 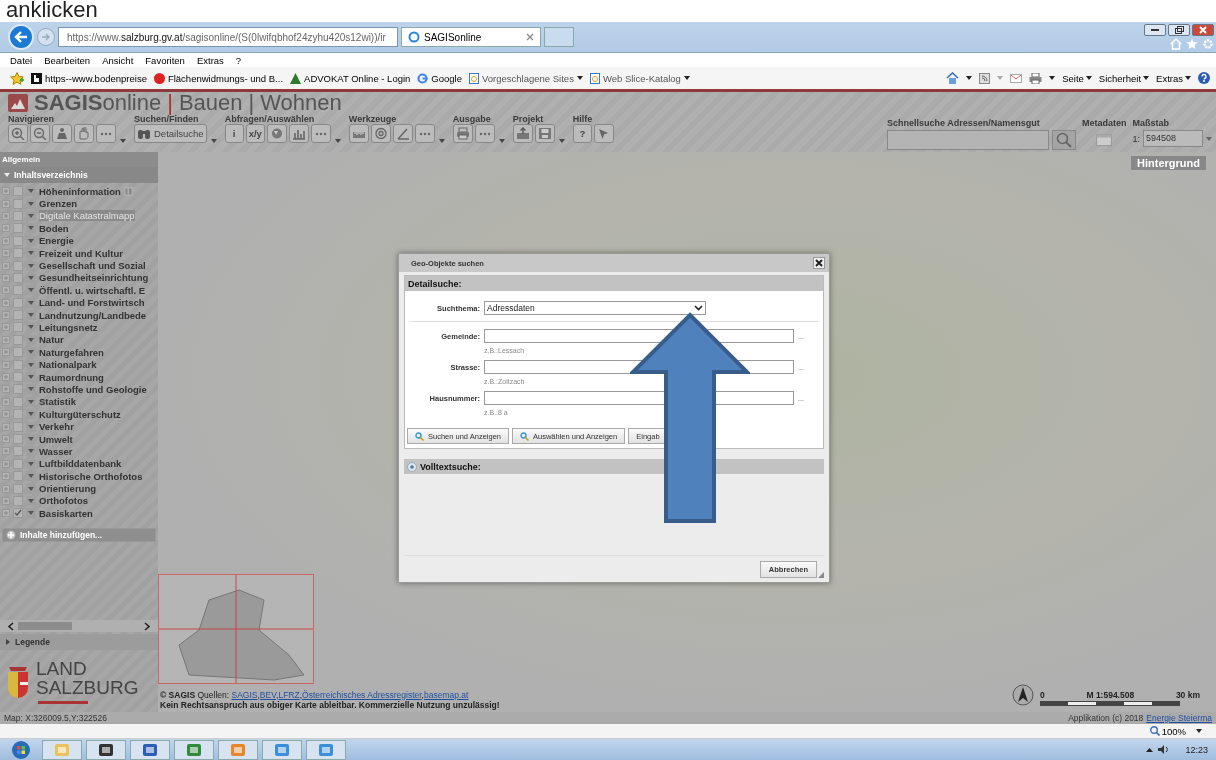 I want to click on section-header: Inhaltsverzeichnis, so click(x=79, y=175).